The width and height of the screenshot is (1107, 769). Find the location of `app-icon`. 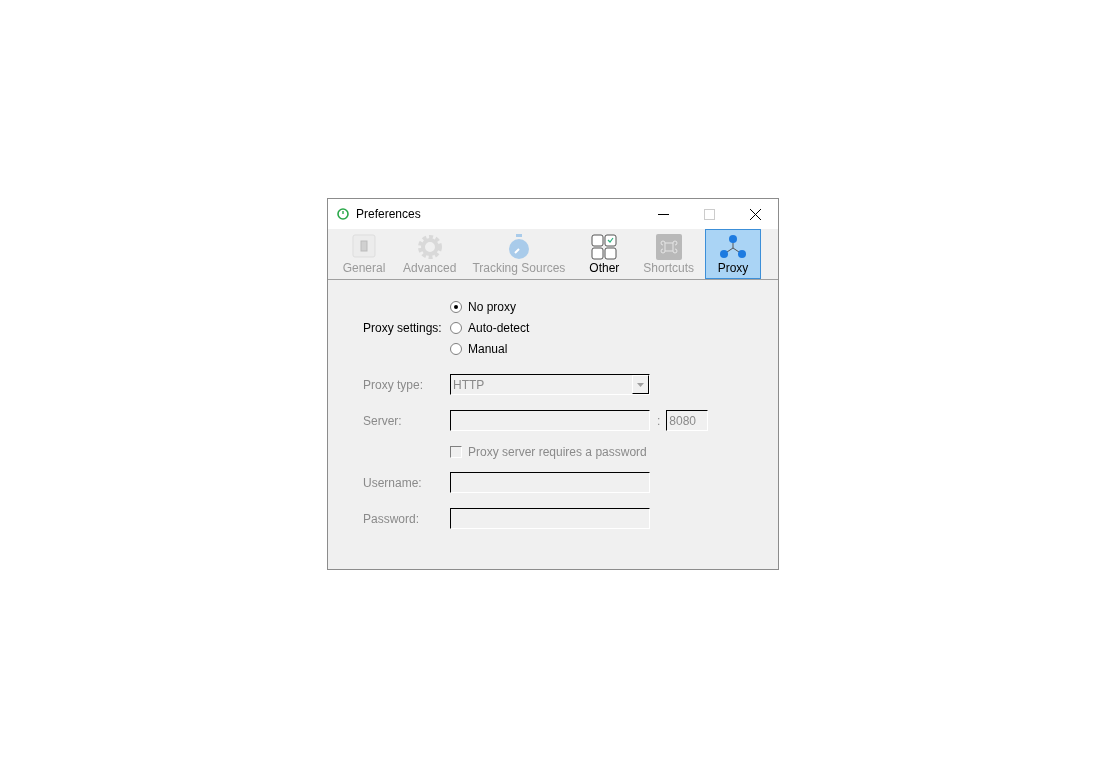

app-icon is located at coordinates (343, 214).